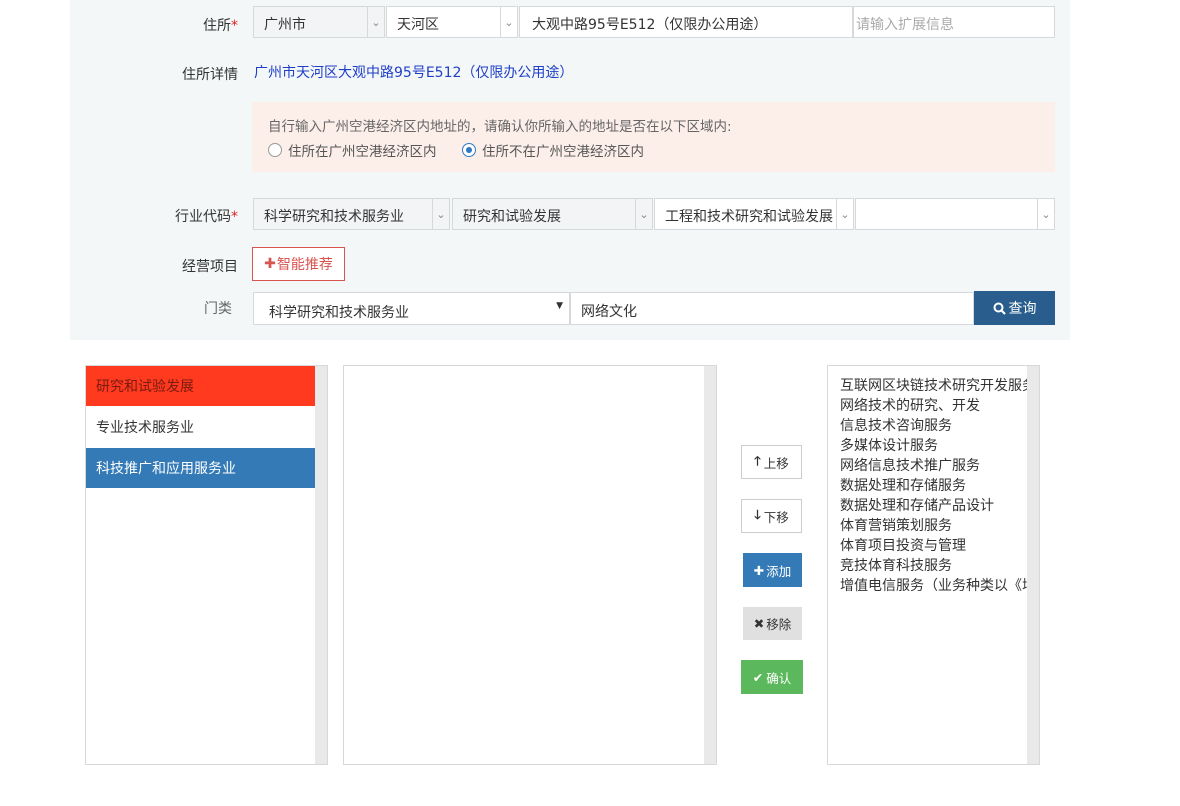  What do you see at coordinates (218, 309) in the screenshot?
I see `category-label: 门类` at bounding box center [218, 309].